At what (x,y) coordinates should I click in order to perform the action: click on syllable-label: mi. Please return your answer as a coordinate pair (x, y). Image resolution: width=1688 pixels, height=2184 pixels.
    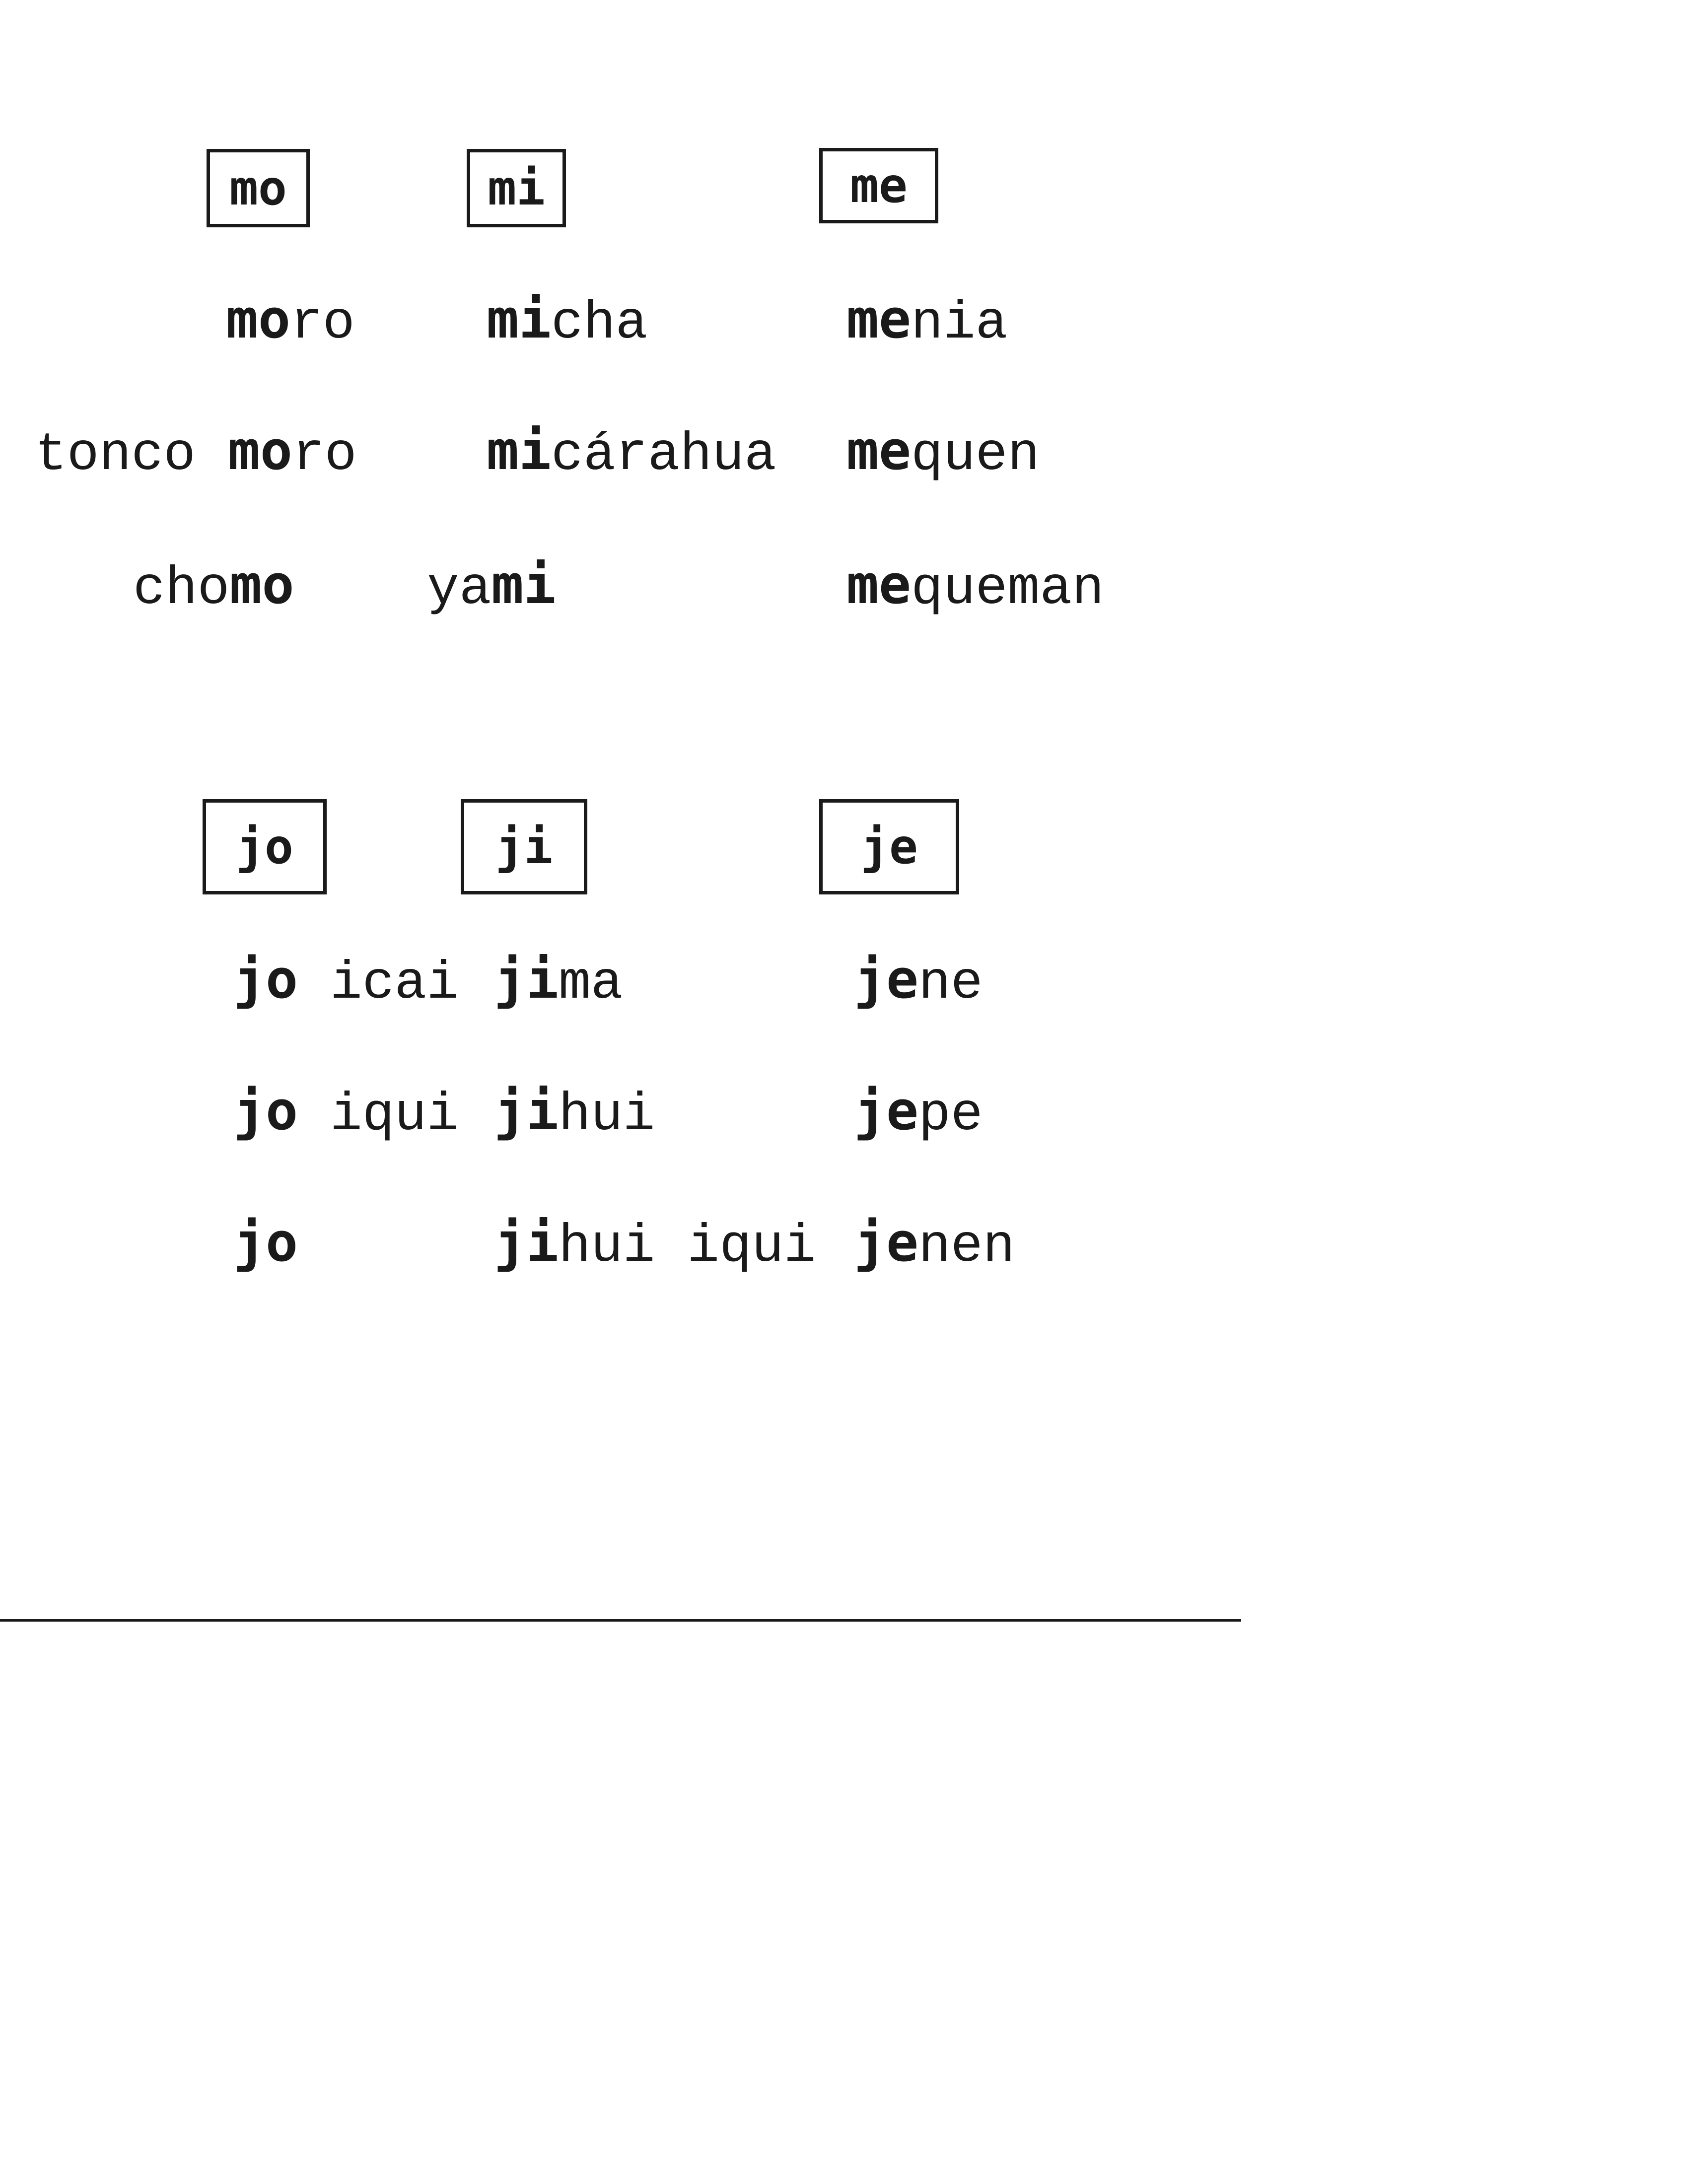
    Looking at the image, I should click on (516, 188).